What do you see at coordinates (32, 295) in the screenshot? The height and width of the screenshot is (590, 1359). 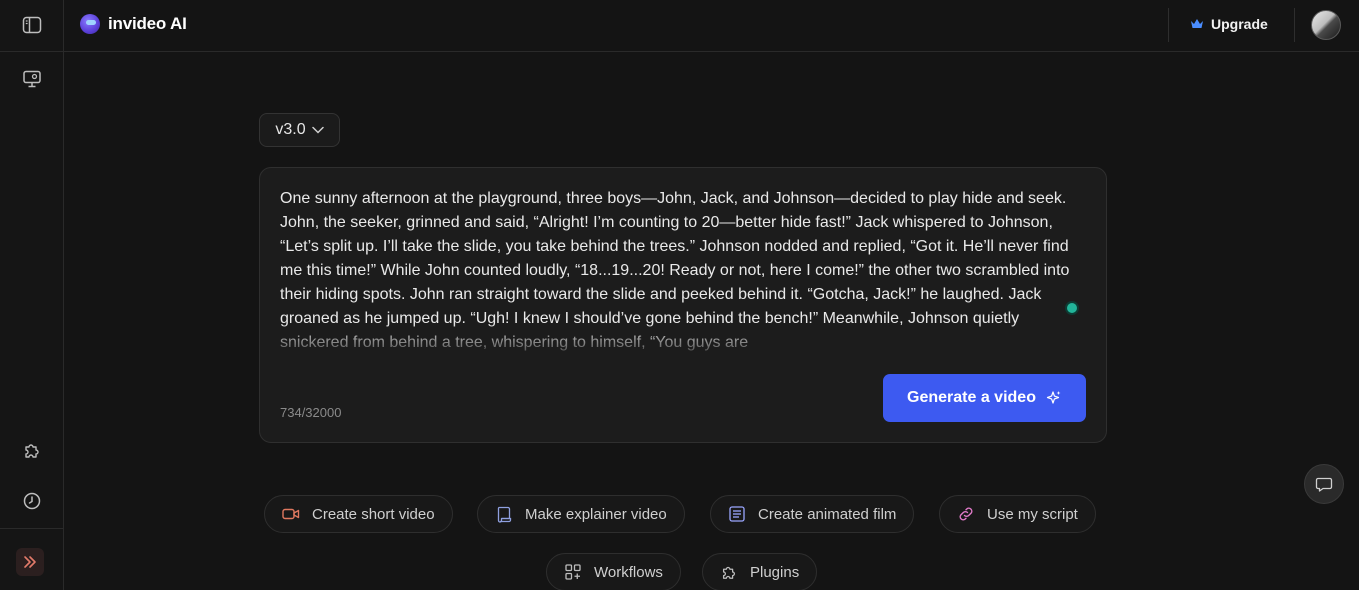 I see `sidebar` at bounding box center [32, 295].